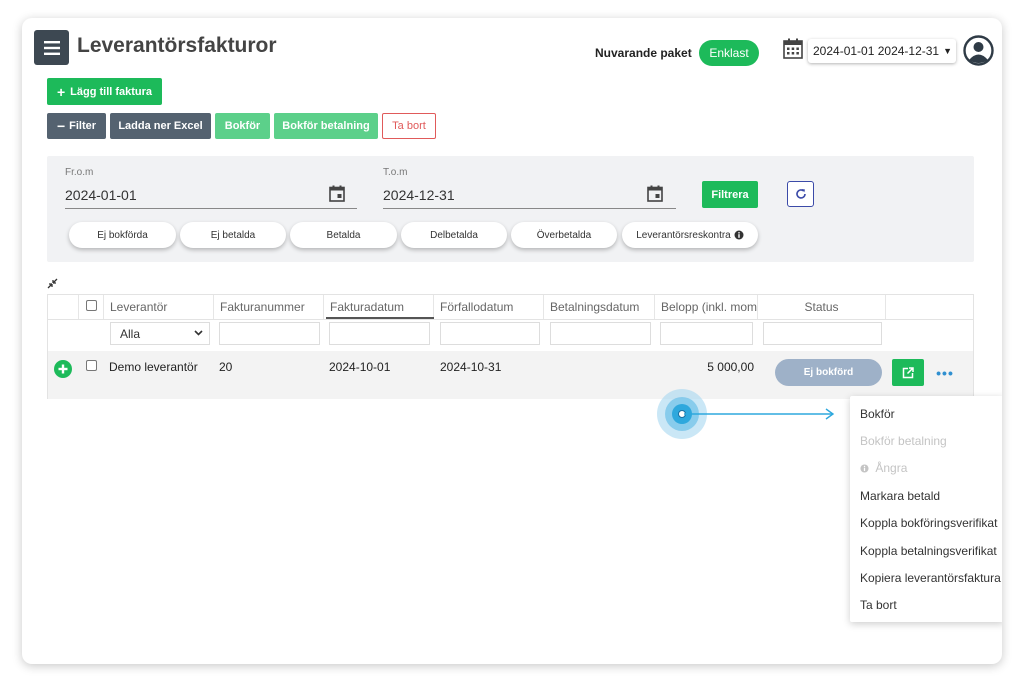  Describe the element at coordinates (153, 367) in the screenshot. I see `cell-supplier: Demo leverantör` at that location.